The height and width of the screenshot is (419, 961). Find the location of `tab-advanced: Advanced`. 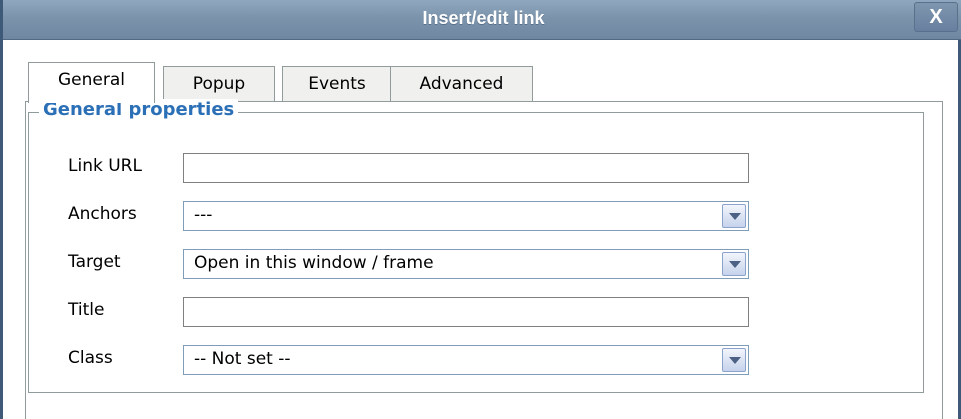

tab-advanced: Advanced is located at coordinates (461, 84).